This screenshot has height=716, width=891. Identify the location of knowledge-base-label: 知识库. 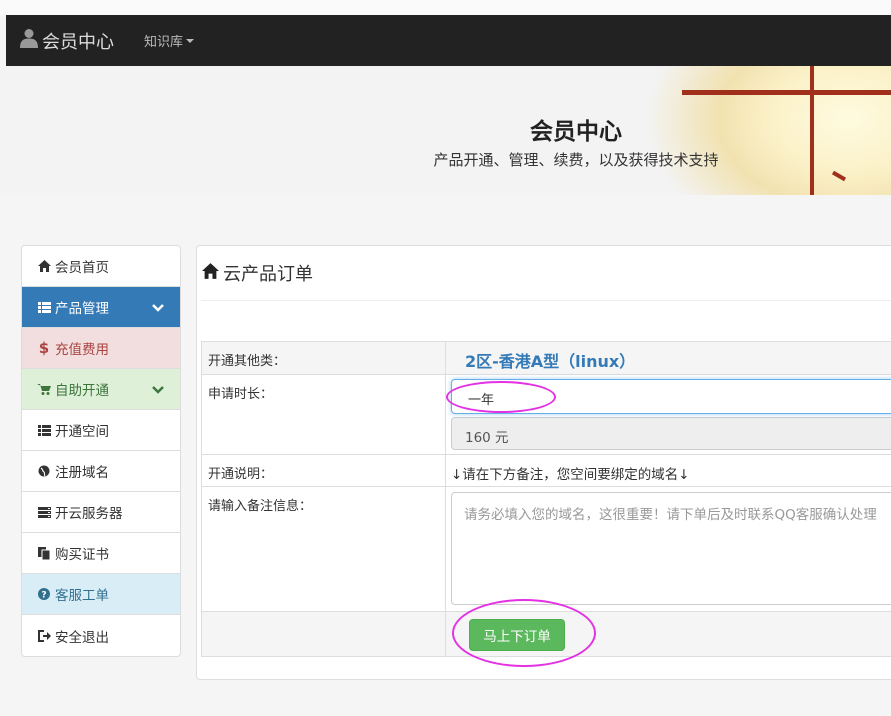
(164, 42).